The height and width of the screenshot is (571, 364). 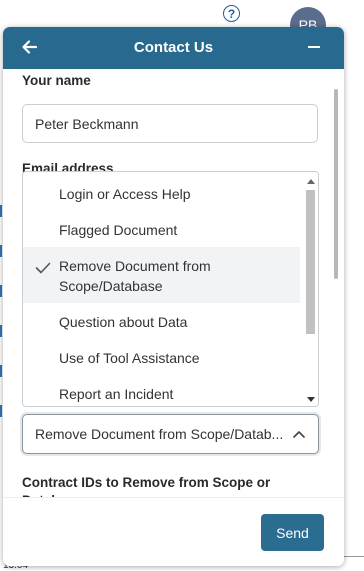 I want to click on option-report-incident: Report an Incident, so click(x=161, y=394).